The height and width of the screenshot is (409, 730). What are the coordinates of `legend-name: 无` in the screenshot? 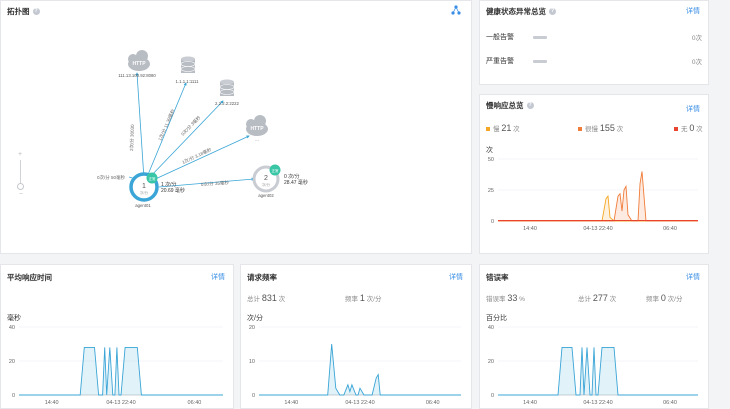 It's located at (684, 129).